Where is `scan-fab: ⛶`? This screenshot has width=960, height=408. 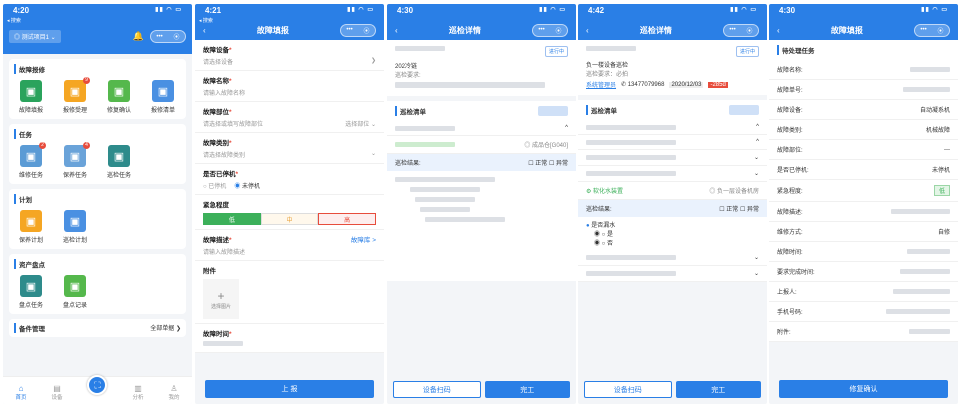
scan-fab: ⛶ is located at coordinates (97, 385).